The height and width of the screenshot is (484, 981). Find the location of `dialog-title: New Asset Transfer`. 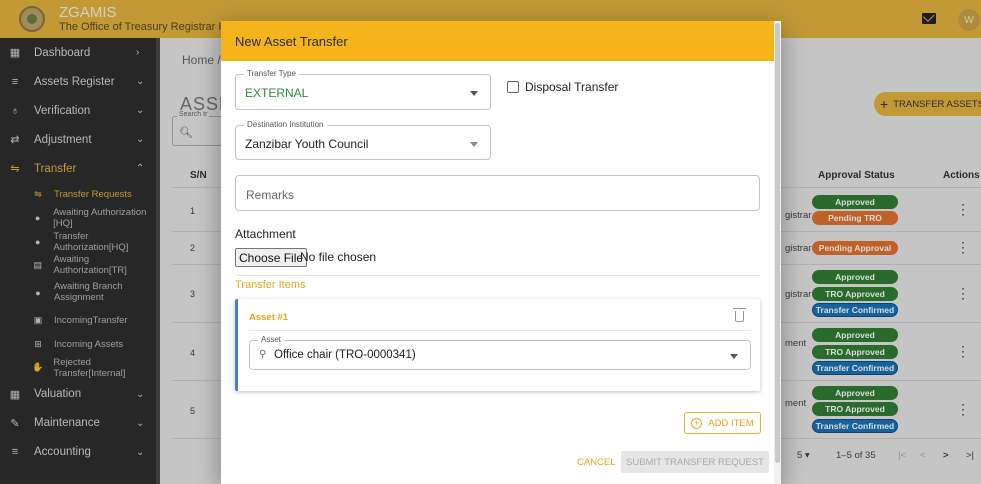

dialog-title: New Asset Transfer is located at coordinates (291, 41).